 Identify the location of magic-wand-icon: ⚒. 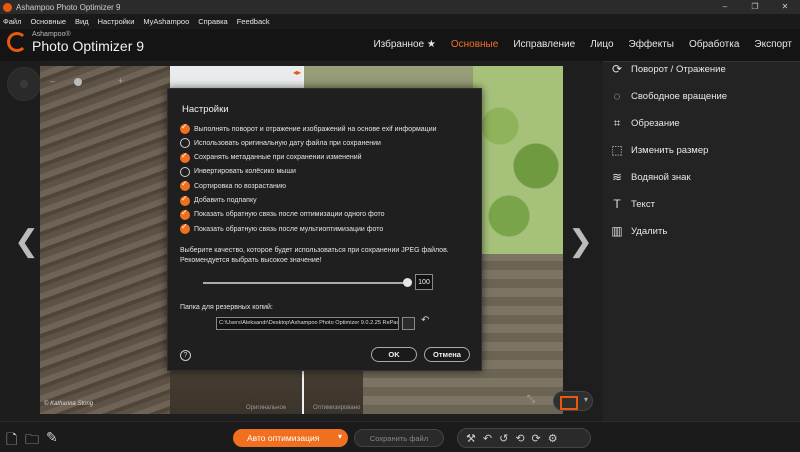
(471, 438).